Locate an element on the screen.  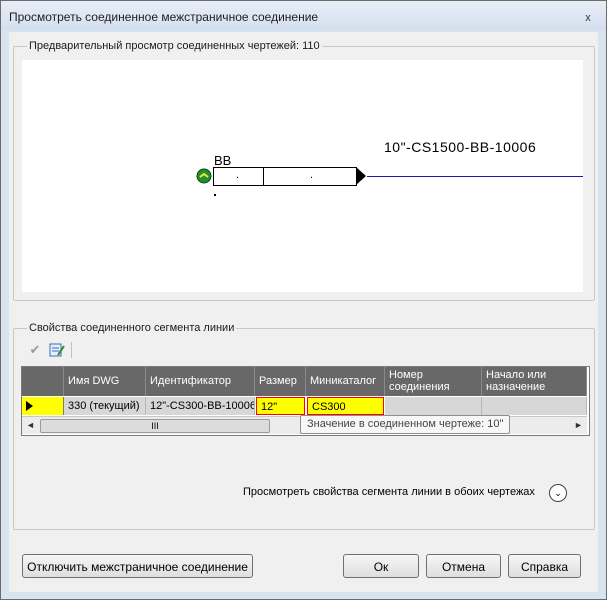
box-divider is located at coordinates (263, 176).